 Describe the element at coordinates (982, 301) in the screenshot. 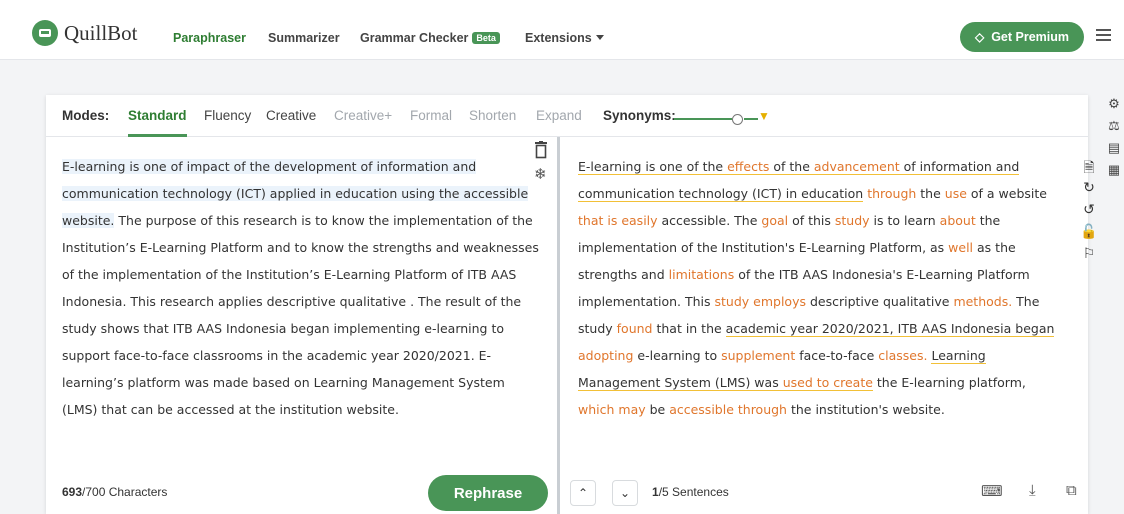

I see `changed-word: methods.` at that location.